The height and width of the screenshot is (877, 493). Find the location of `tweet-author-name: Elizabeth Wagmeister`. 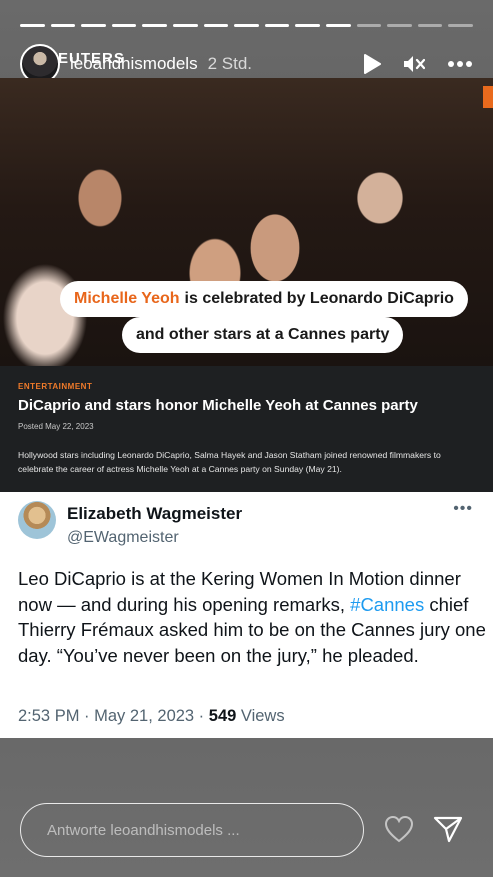

tweet-author-name: Elizabeth Wagmeister is located at coordinates (155, 513).